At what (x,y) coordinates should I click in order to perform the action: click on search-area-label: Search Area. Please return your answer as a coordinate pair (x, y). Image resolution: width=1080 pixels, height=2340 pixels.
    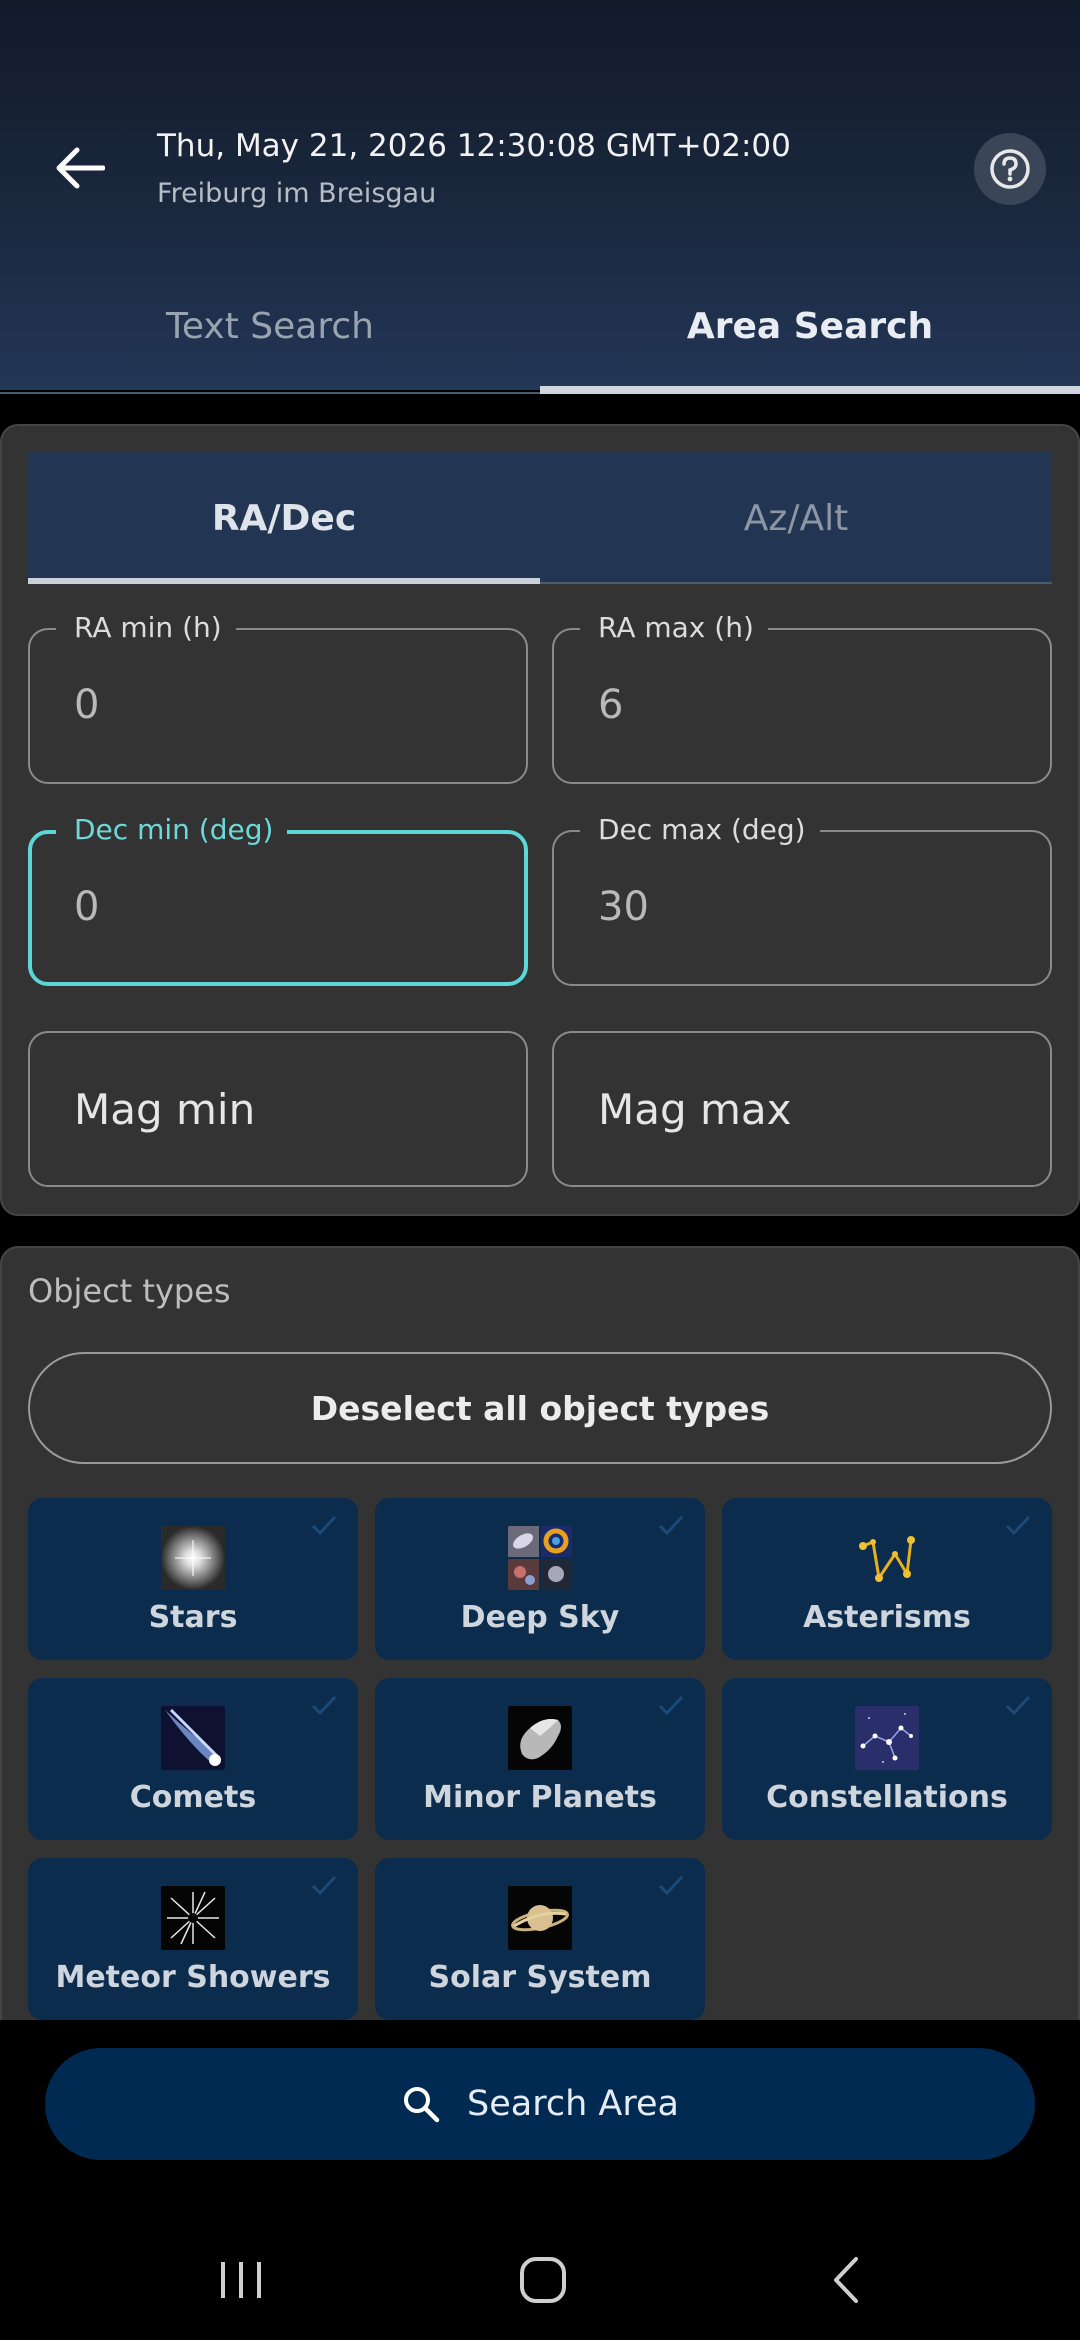
    Looking at the image, I should click on (573, 2104).